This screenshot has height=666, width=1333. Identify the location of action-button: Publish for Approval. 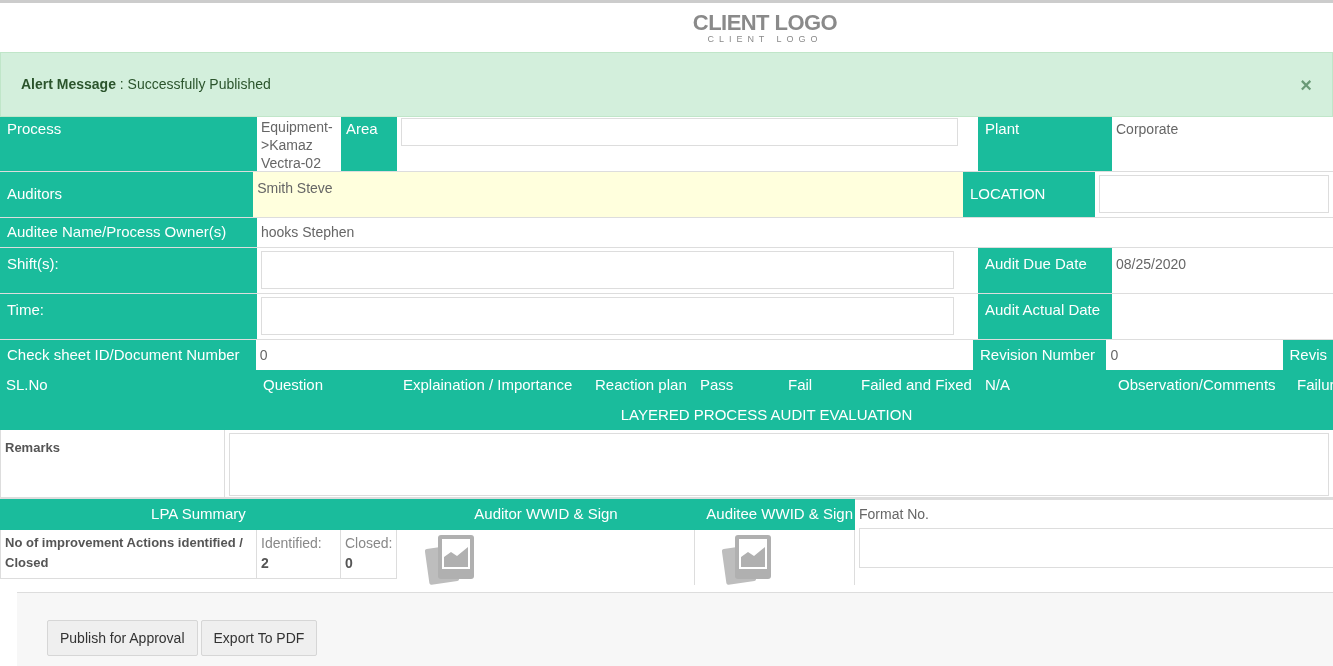
(122, 638).